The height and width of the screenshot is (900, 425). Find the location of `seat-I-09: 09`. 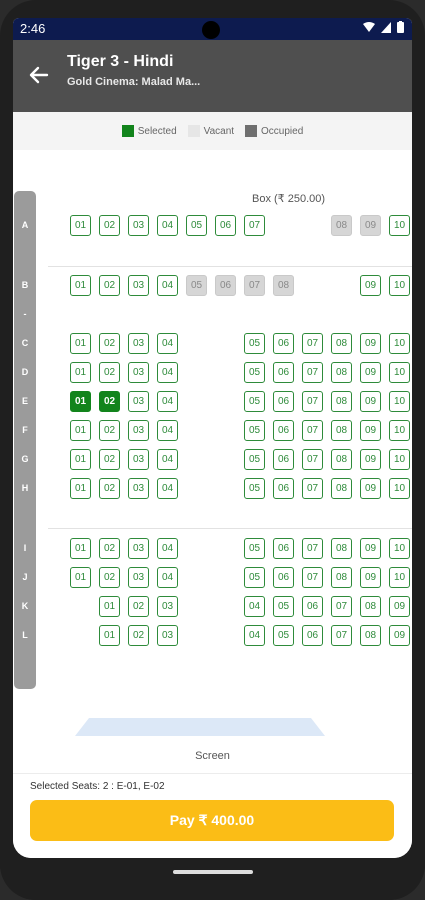

seat-I-09: 09 is located at coordinates (370, 548).